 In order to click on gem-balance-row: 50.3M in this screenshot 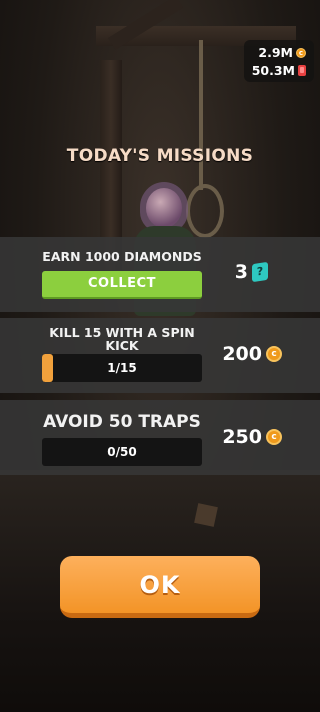, I will do `click(279, 70)`.